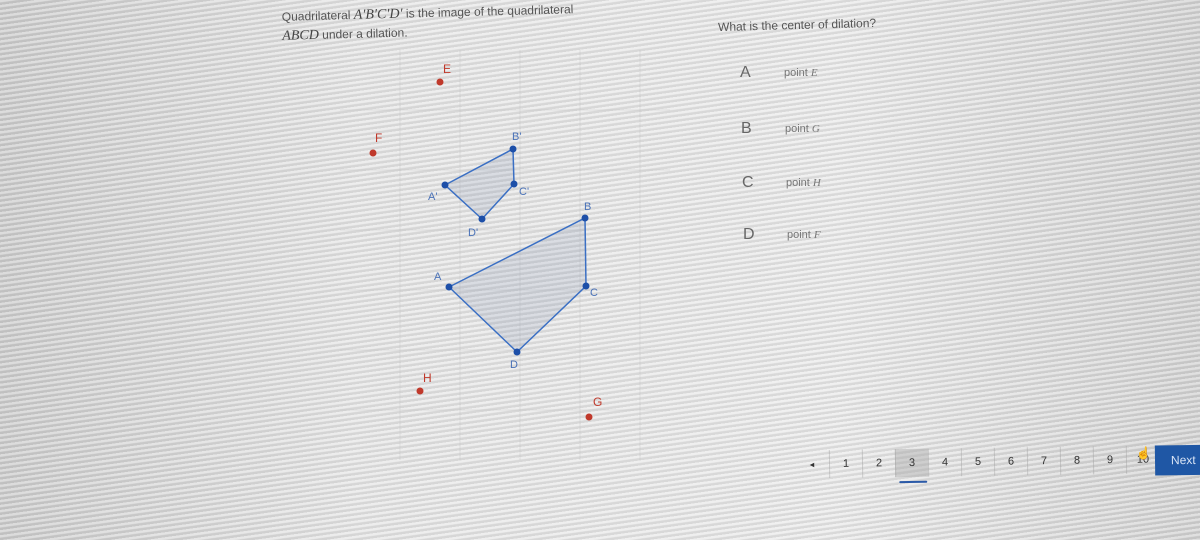 The image size is (1200, 540). What do you see at coordinates (748, 182) in the screenshot?
I see `choice-letter: C` at bounding box center [748, 182].